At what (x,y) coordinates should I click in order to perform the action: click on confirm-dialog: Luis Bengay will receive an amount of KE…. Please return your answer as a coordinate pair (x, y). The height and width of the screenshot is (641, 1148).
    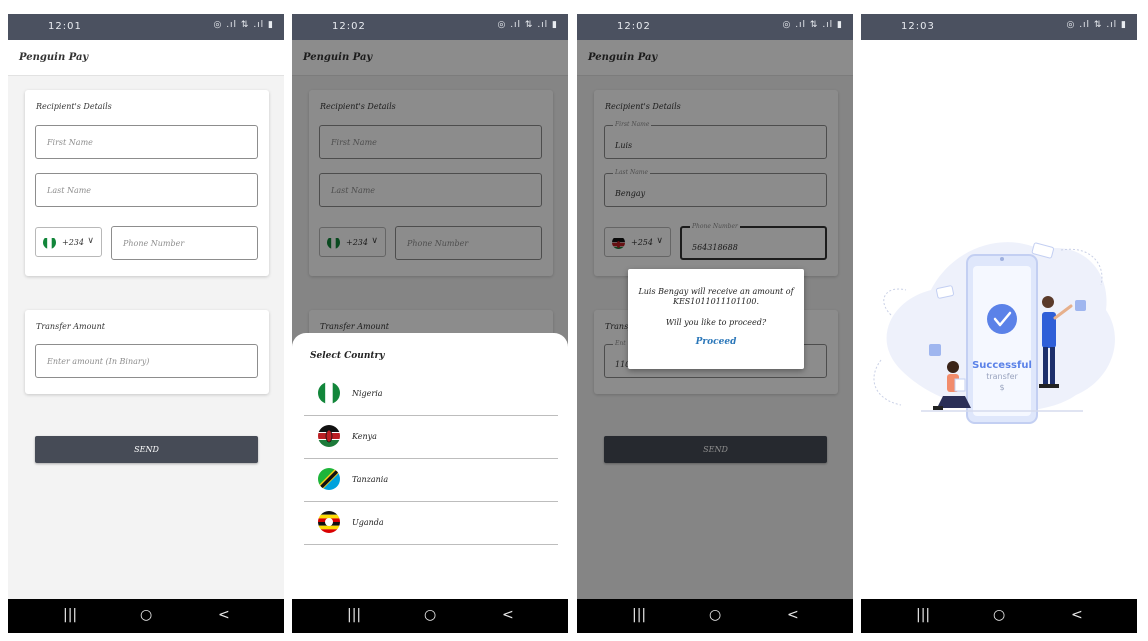
    Looking at the image, I should click on (716, 319).